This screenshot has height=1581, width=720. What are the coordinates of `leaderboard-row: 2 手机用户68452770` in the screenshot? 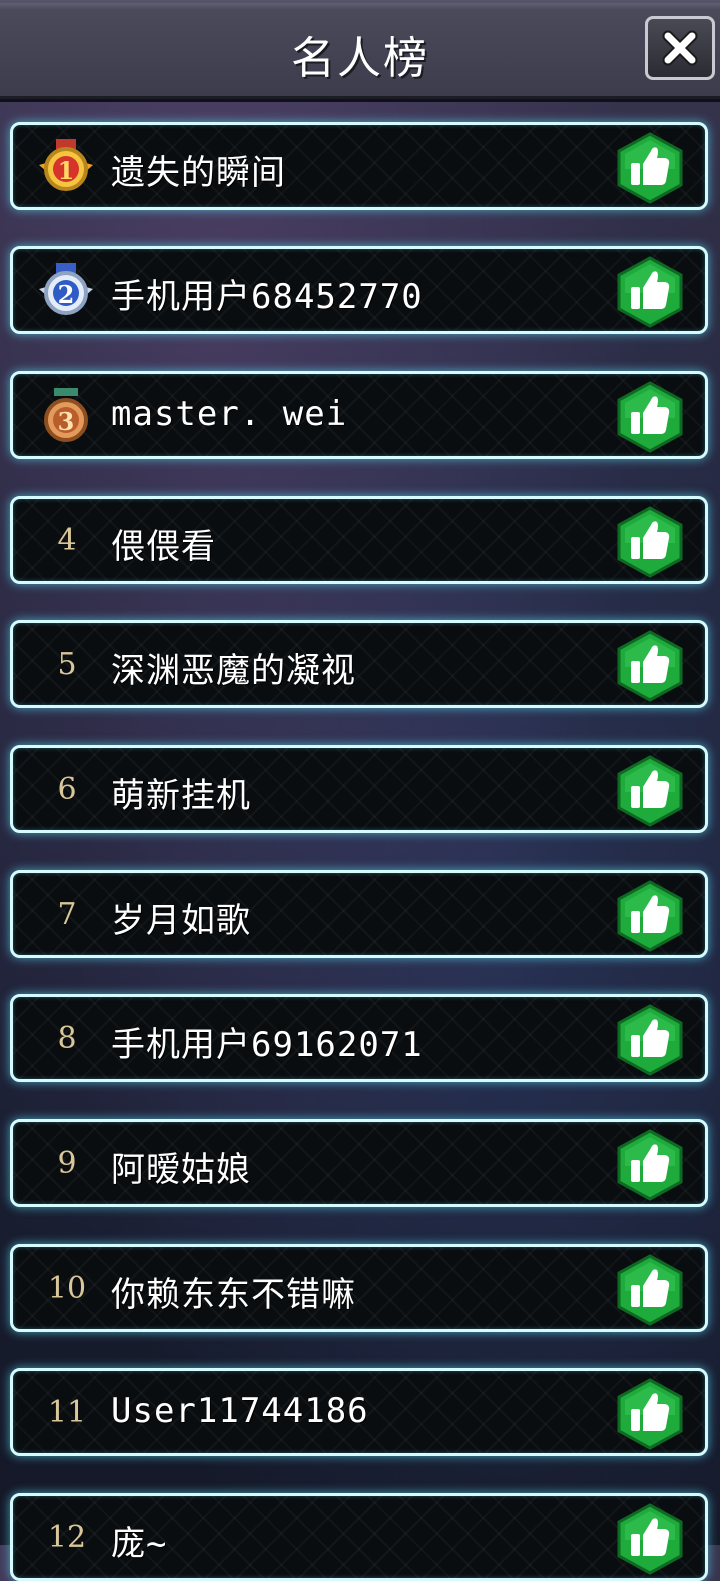 It's located at (359, 290).